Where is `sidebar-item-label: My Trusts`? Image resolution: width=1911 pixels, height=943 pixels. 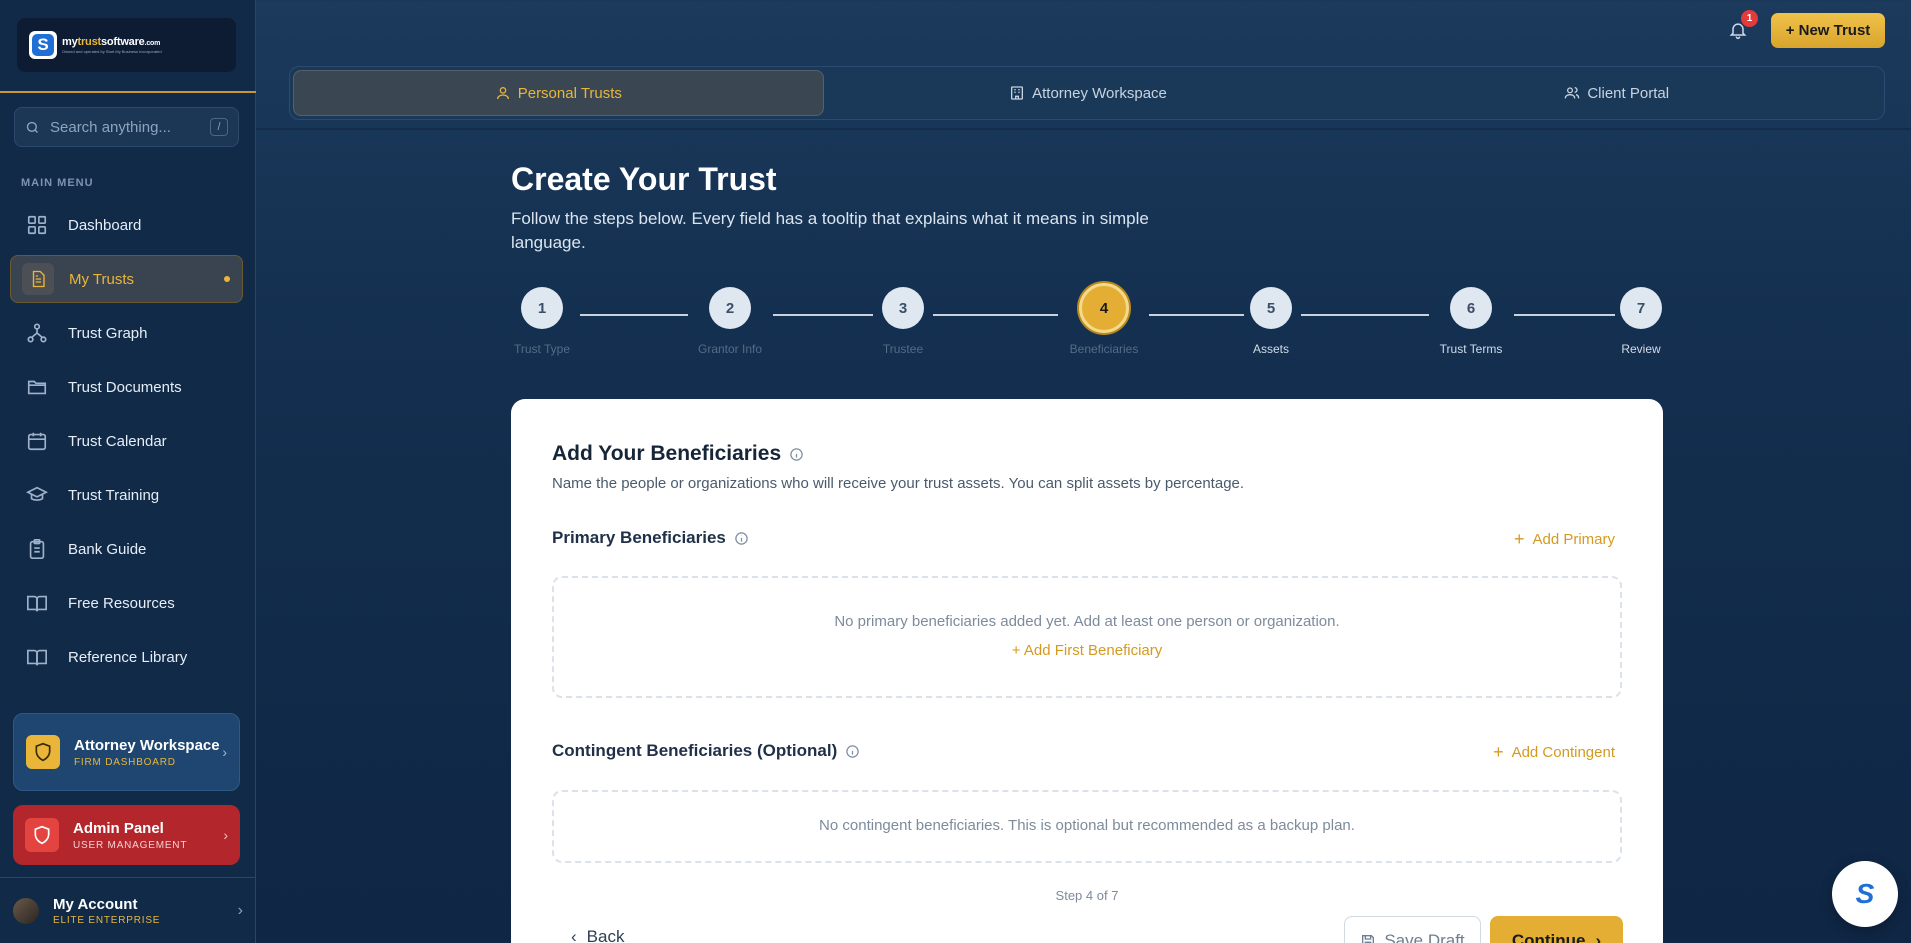
sidebar-item-label: My Trusts is located at coordinates (102, 279).